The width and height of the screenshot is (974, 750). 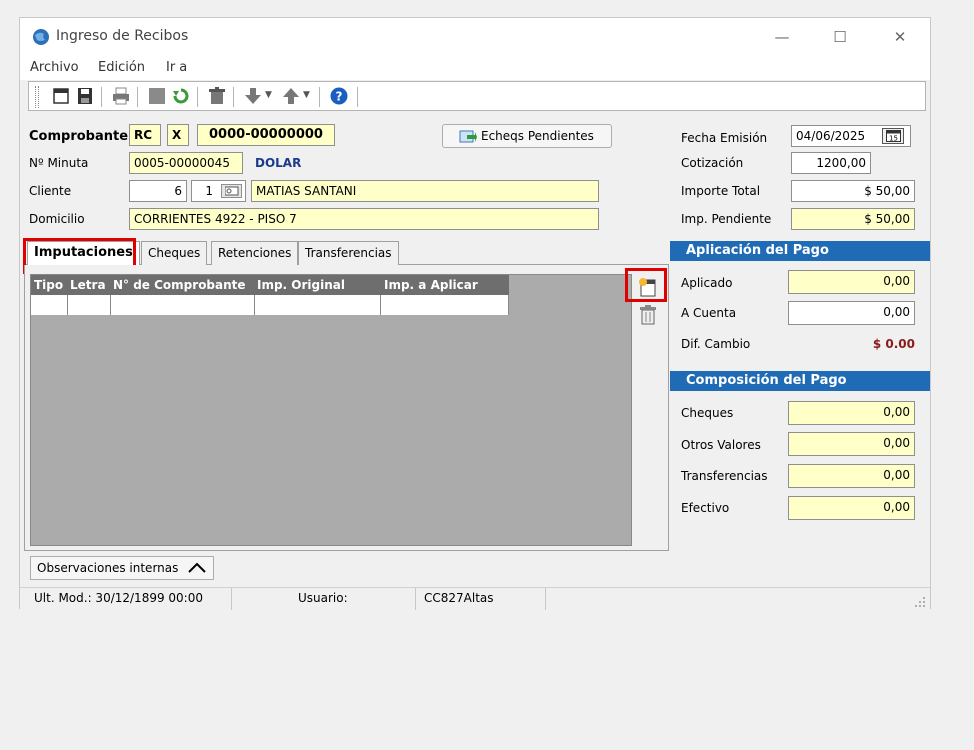 What do you see at coordinates (108, 568) in the screenshot?
I see `observaciones-label: Observaciones internas` at bounding box center [108, 568].